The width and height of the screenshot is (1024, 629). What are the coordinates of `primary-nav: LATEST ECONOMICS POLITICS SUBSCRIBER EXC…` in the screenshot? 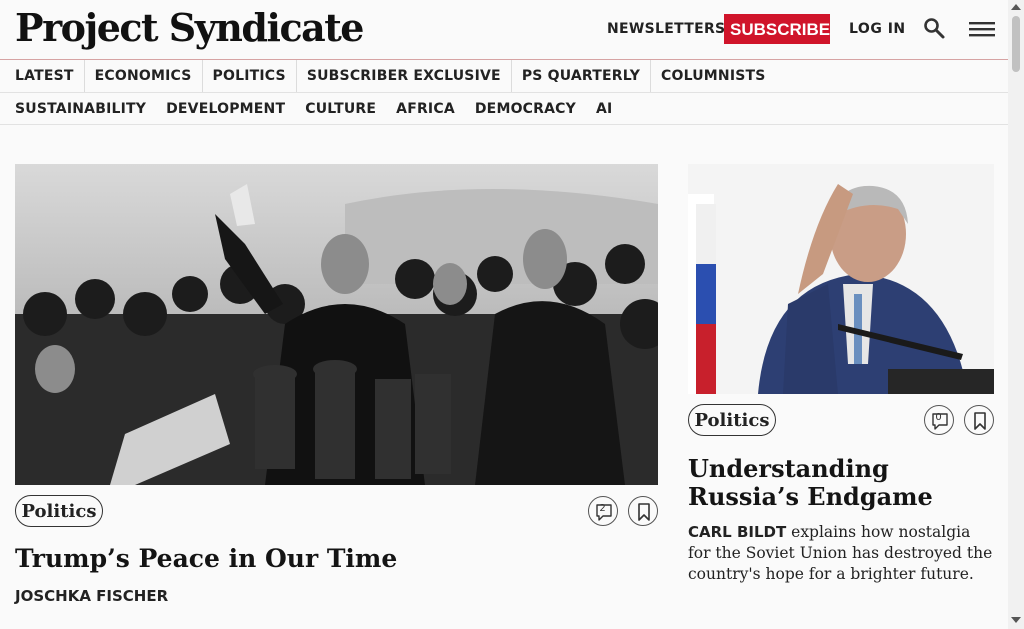 It's located at (504, 76).